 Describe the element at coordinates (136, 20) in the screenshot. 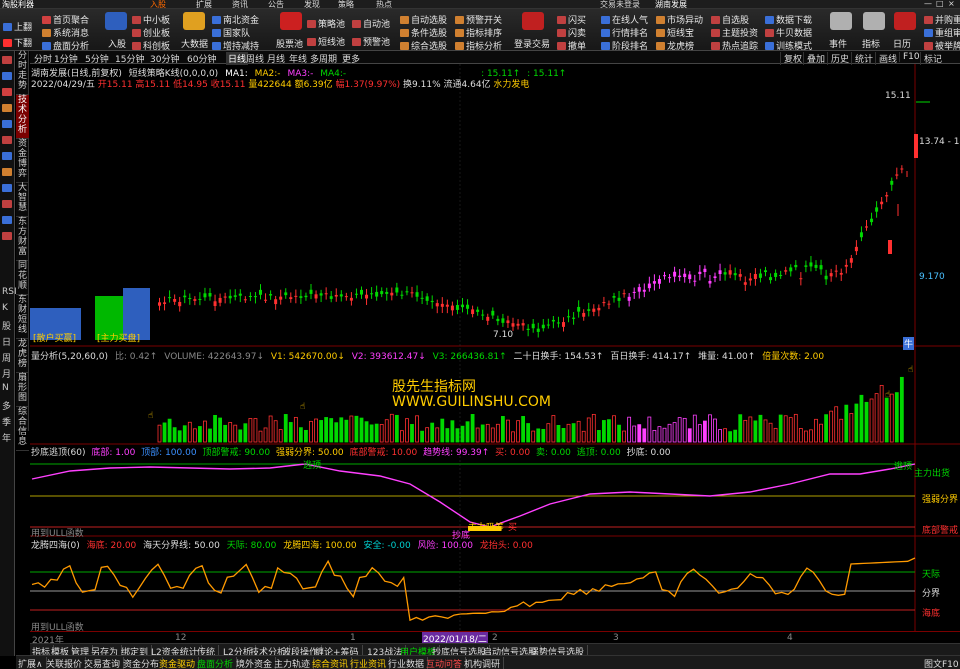

I see `board-icon` at that location.